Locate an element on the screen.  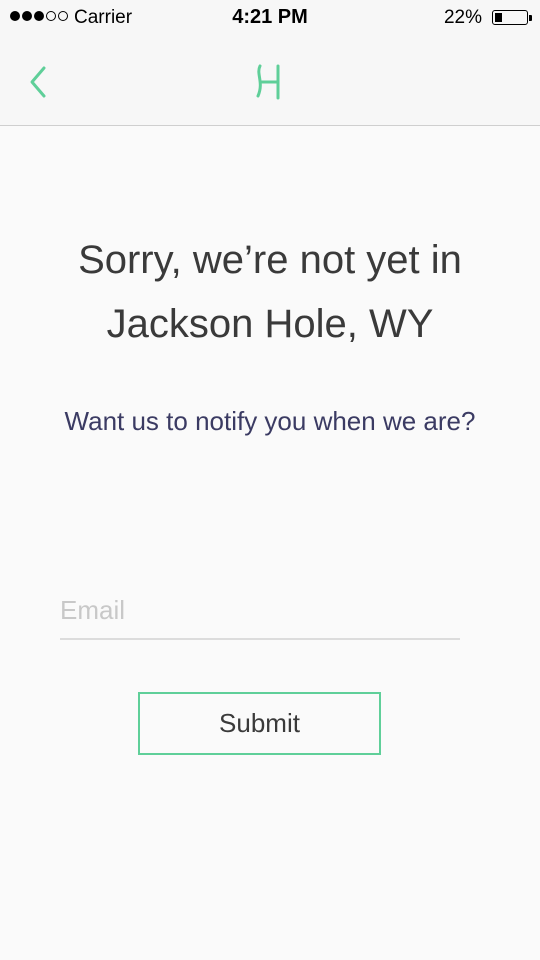
battery-percent: 22% is located at coordinates (462, 17).